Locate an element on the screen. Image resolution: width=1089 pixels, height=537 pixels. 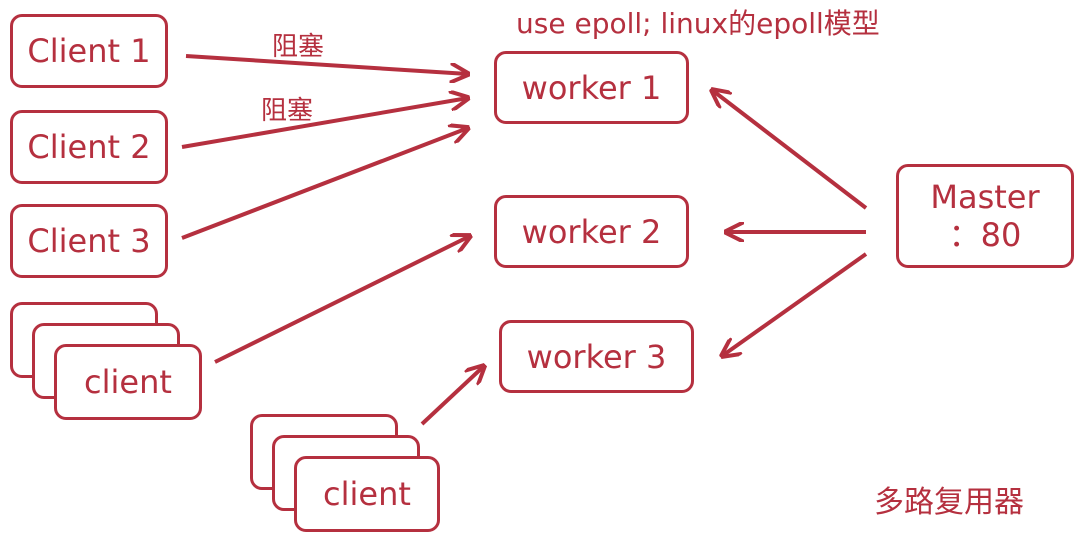
worker-3-box: worker 3 is located at coordinates (596, 356).